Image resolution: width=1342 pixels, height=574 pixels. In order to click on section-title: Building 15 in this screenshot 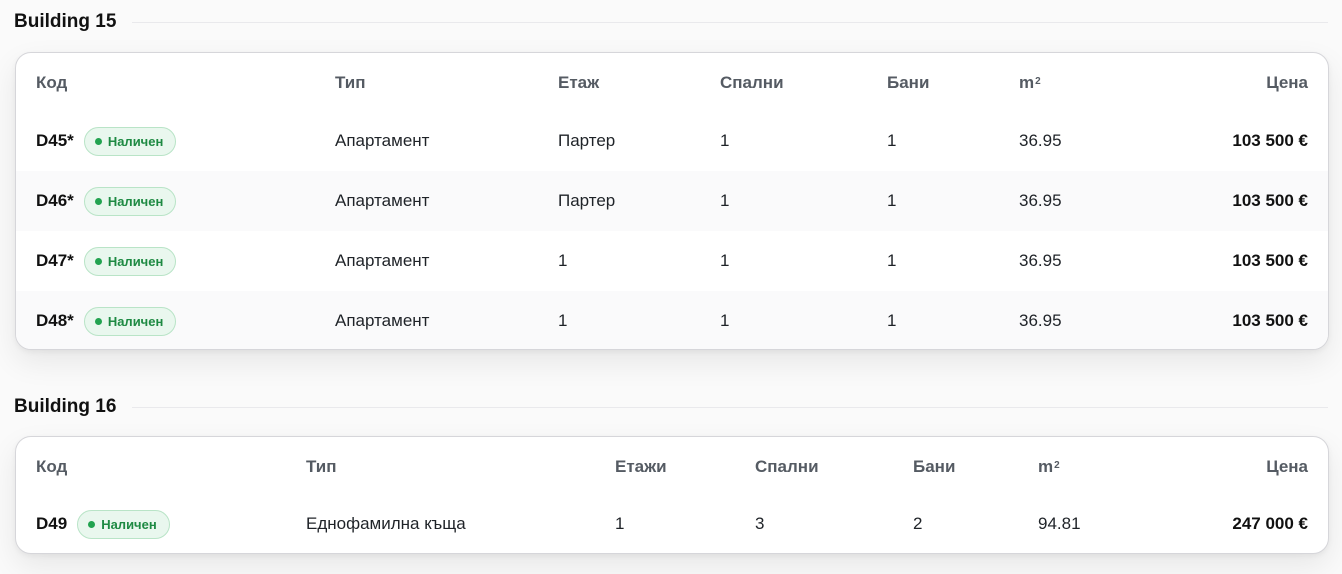, I will do `click(65, 21)`.